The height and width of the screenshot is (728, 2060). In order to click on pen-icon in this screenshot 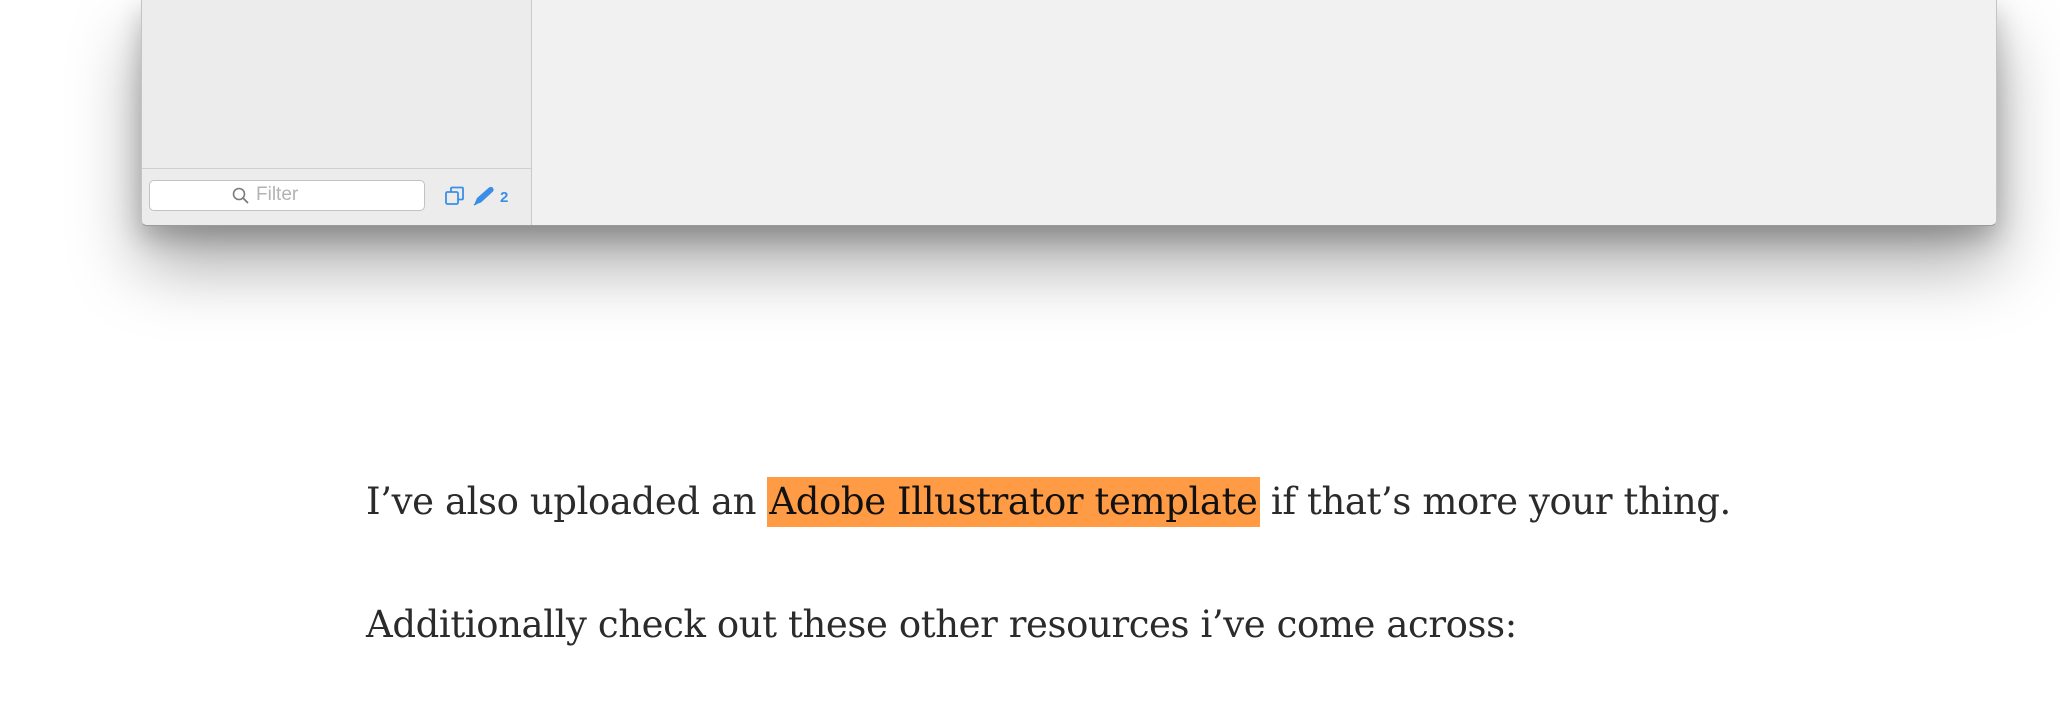, I will do `click(484, 196)`.